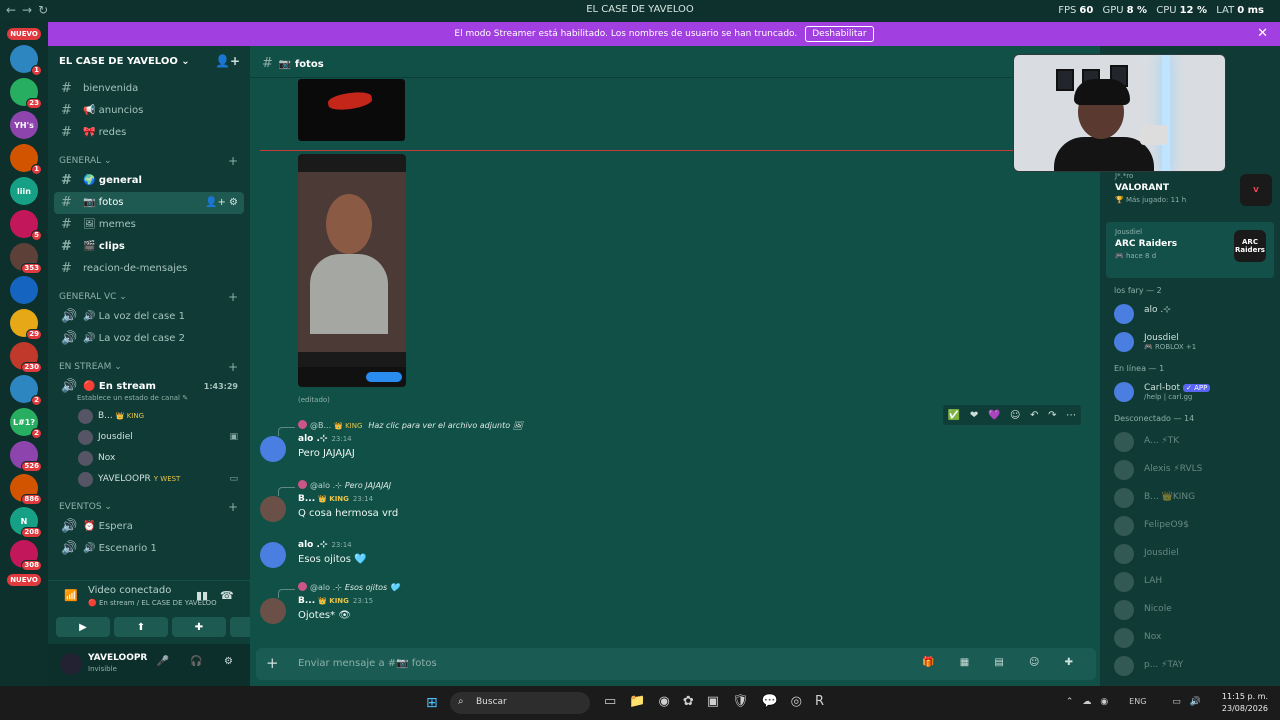 This screenshot has height=720, width=1280. I want to click on user-controls: 🎤 🎧 ⚙, so click(199, 661).